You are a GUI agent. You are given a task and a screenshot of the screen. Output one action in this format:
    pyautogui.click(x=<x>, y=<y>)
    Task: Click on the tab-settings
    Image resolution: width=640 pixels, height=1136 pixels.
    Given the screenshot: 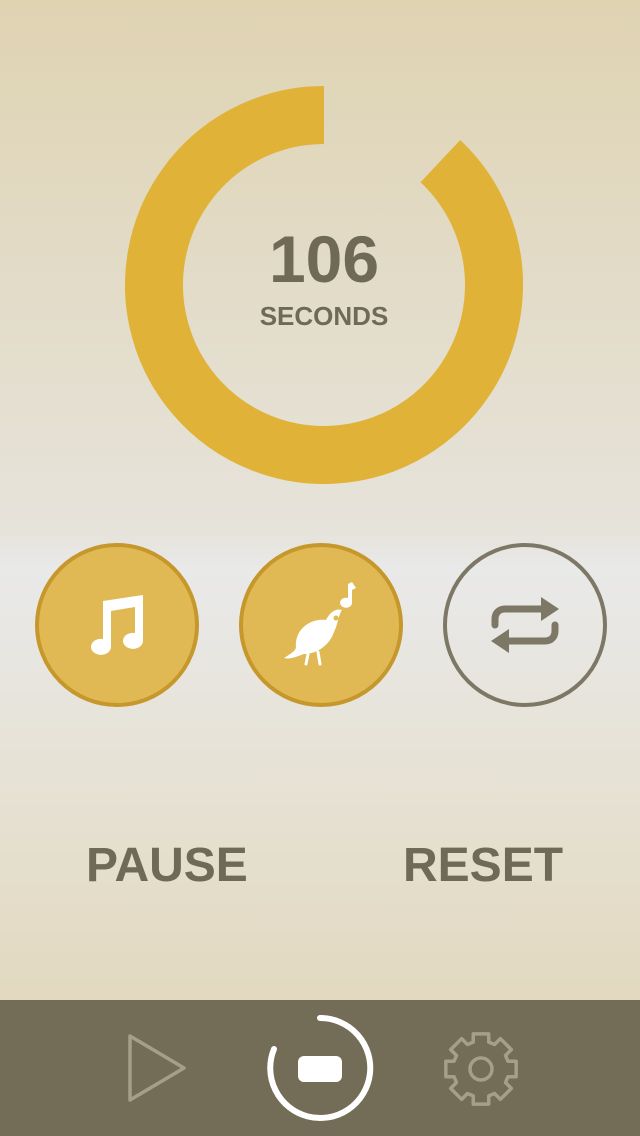 What is the action you would take?
    pyautogui.click(x=481, y=1069)
    